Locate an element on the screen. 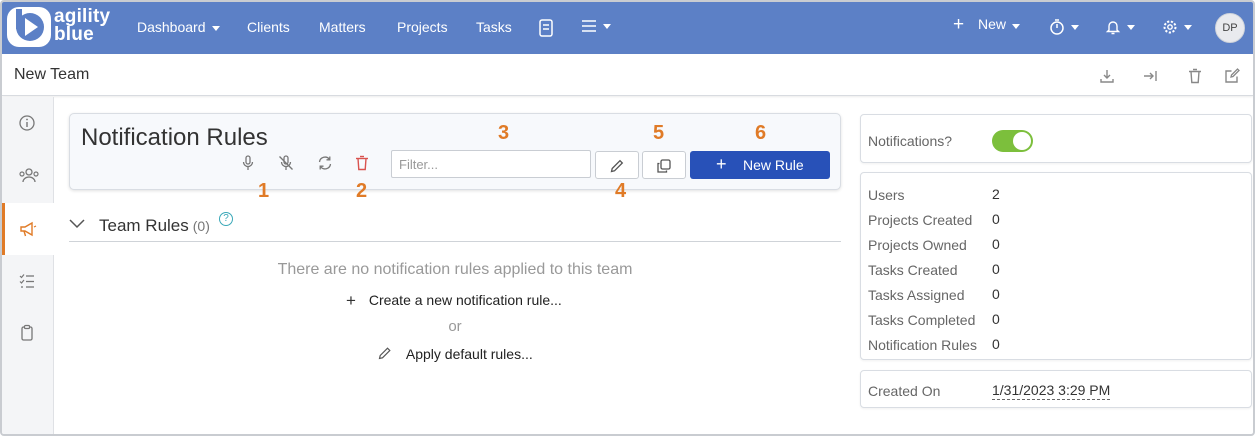 The image size is (1255, 436). gear-icon is located at coordinates (1170, 27).